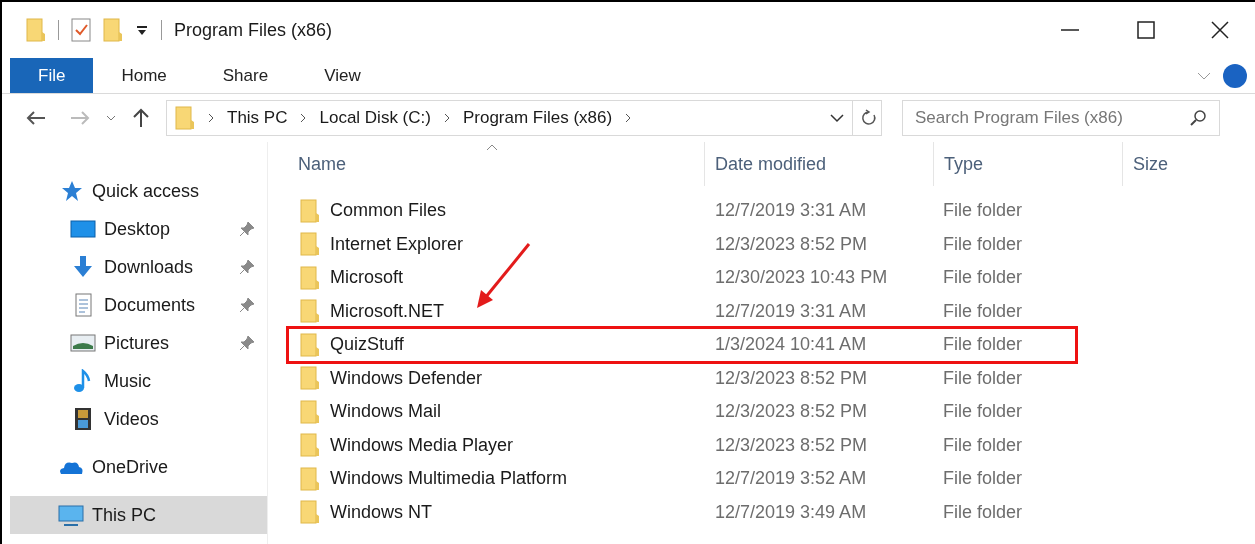 Image resolution: width=1255 pixels, height=544 pixels. What do you see at coordinates (406, 378) in the screenshot?
I see `file-name: Windows Defender` at bounding box center [406, 378].